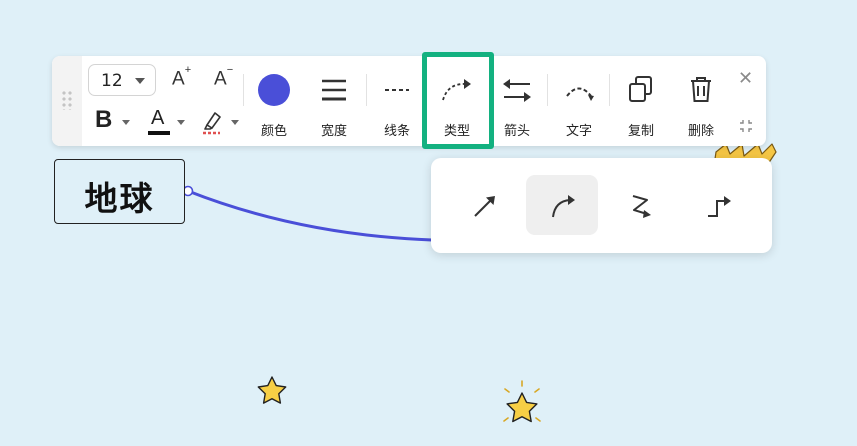  I want to click on bold-label: B, so click(104, 119).